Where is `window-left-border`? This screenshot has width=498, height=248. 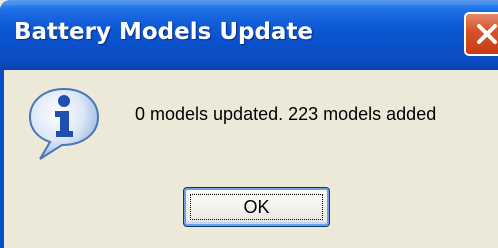
window-left-border is located at coordinates (2, 159).